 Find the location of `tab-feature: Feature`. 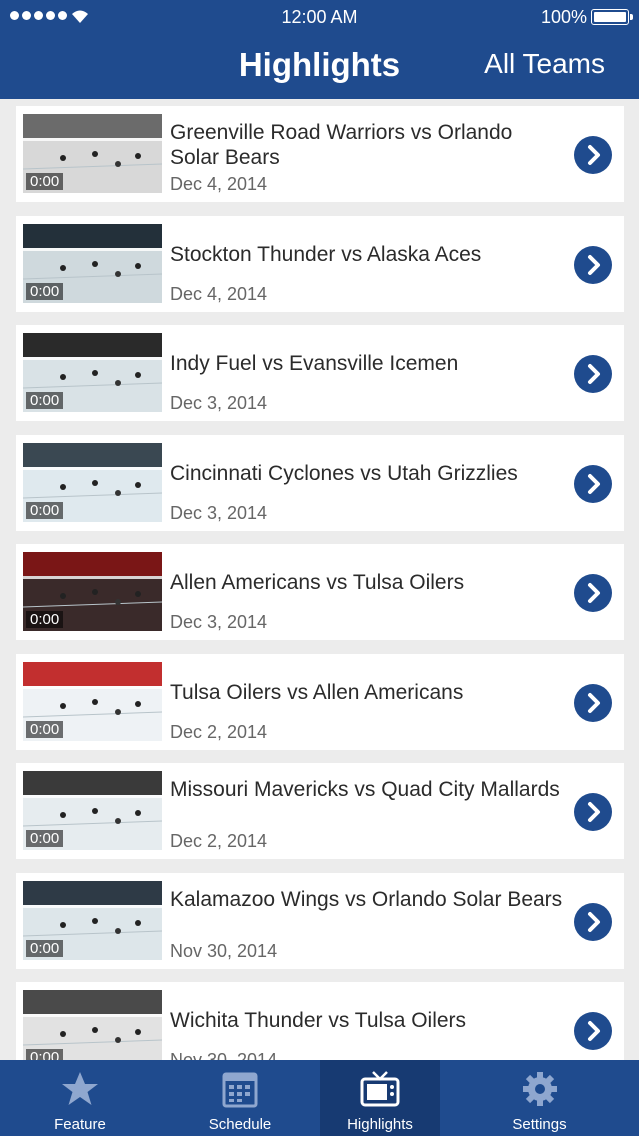

tab-feature: Feature is located at coordinates (80, 1098).